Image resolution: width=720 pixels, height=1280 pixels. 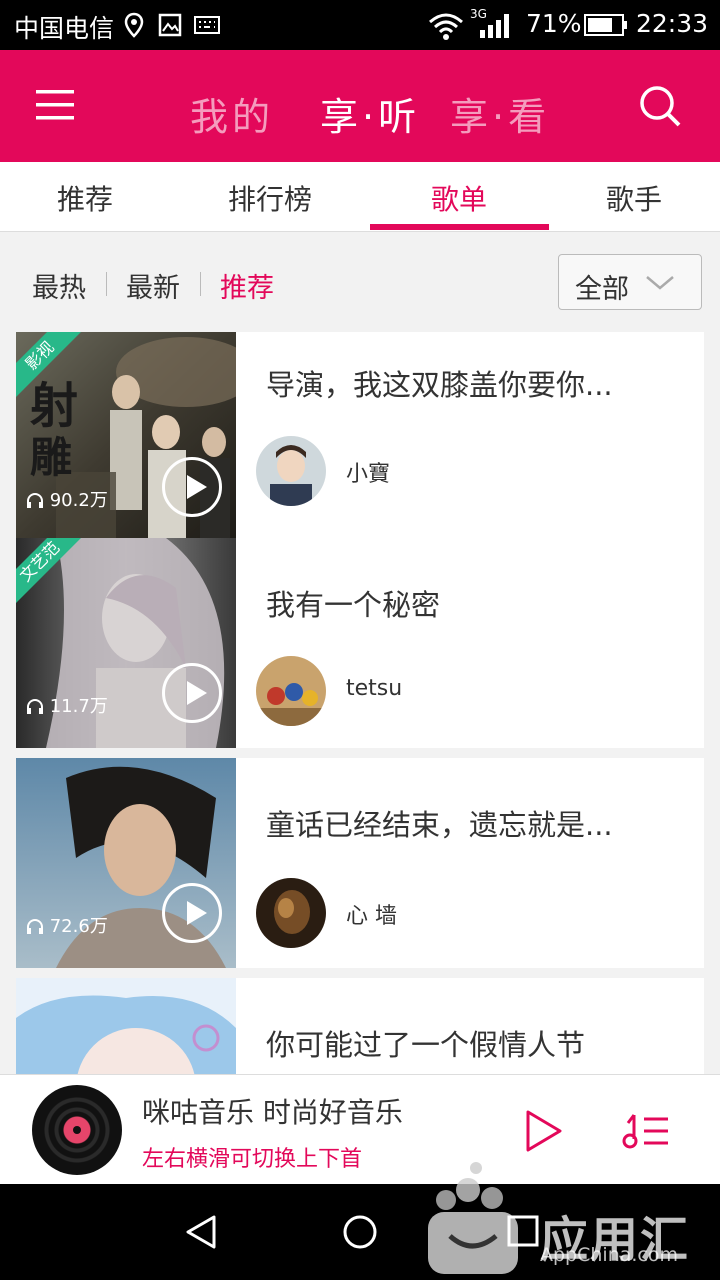 What do you see at coordinates (660, 106) in the screenshot?
I see `search-icon` at bounding box center [660, 106].